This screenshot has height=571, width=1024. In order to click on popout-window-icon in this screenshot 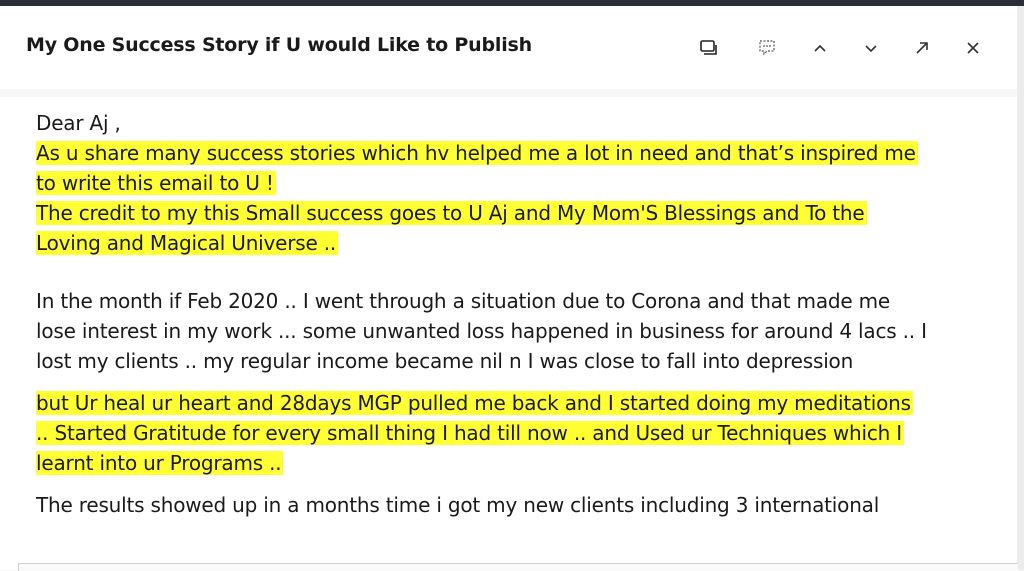, I will do `click(709, 48)`.